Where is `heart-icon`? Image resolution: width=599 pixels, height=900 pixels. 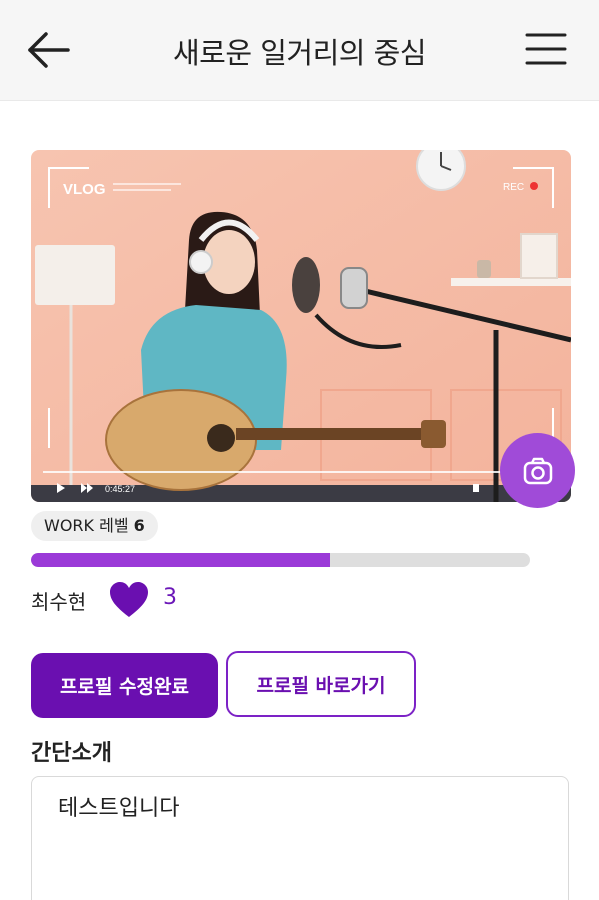 heart-icon is located at coordinates (129, 599).